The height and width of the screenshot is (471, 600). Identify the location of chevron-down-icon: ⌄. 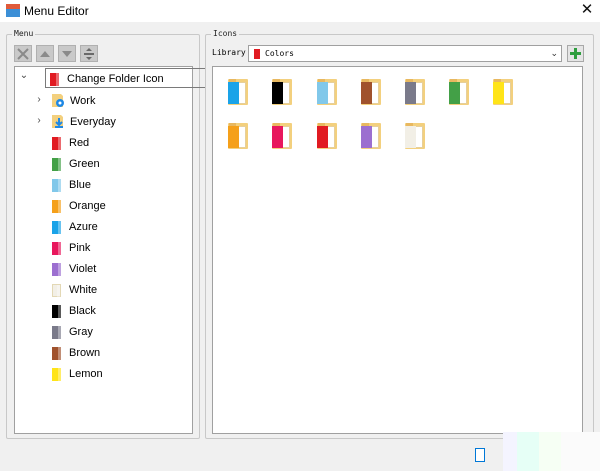
(554, 53).